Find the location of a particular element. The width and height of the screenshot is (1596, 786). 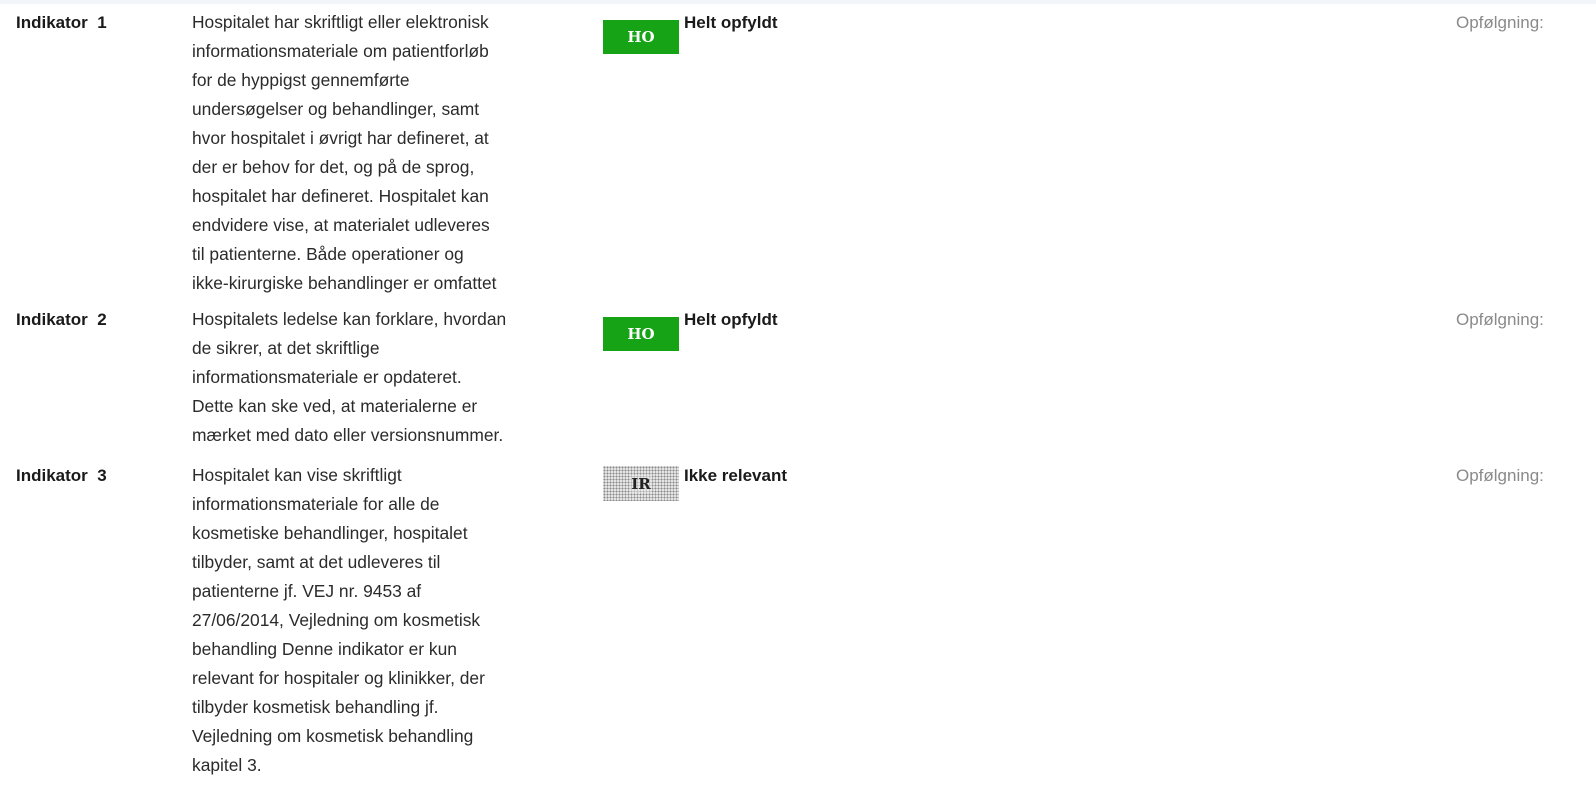

status-badge-ir: IR is located at coordinates (641, 483).